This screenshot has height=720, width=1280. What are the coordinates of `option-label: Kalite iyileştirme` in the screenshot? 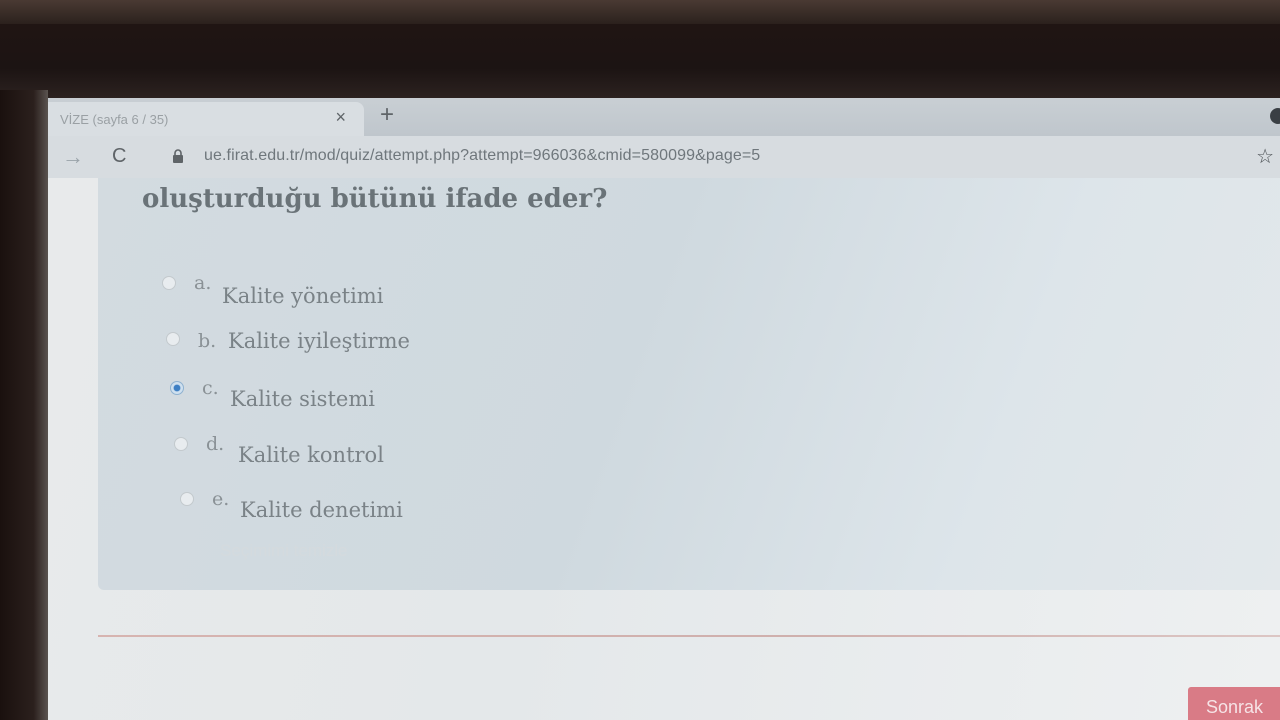 It's located at (319, 341).